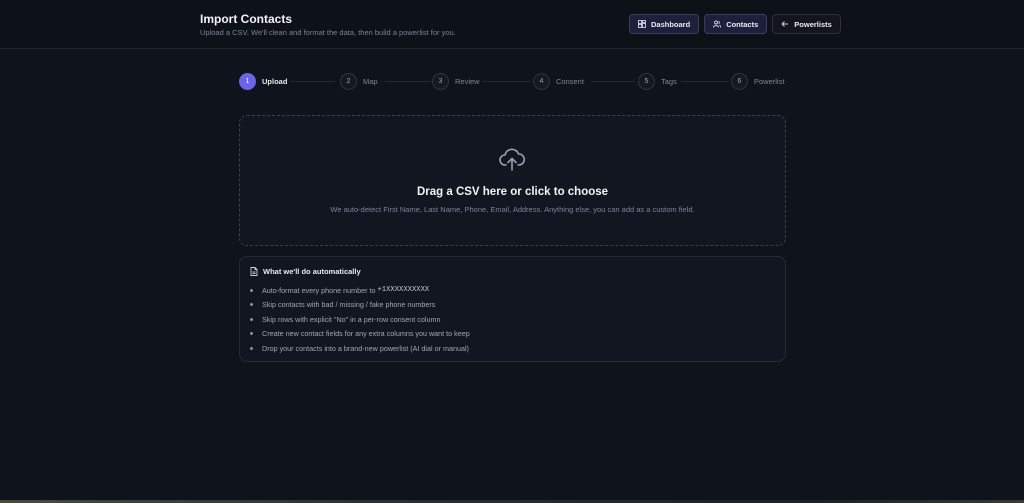 The width and height of the screenshot is (1024, 503). Describe the element at coordinates (254, 271) in the screenshot. I see `document-icon` at that location.